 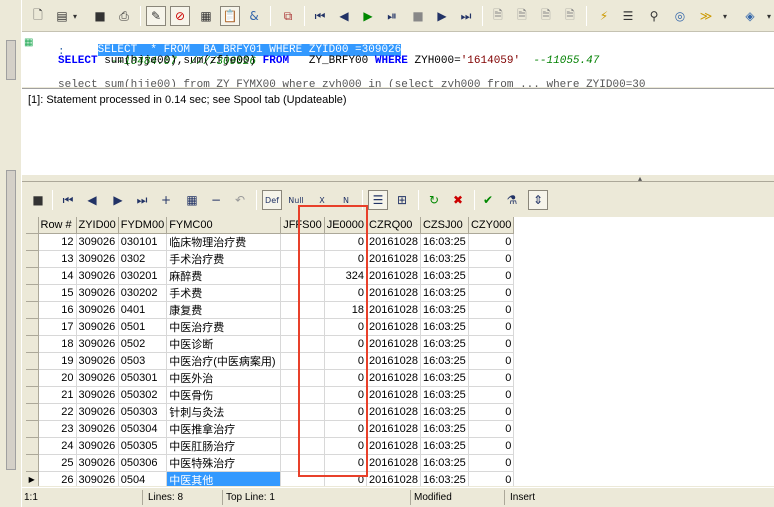 I want to click on cell-fymc: 中医推拿治疗, so click(x=224, y=429).